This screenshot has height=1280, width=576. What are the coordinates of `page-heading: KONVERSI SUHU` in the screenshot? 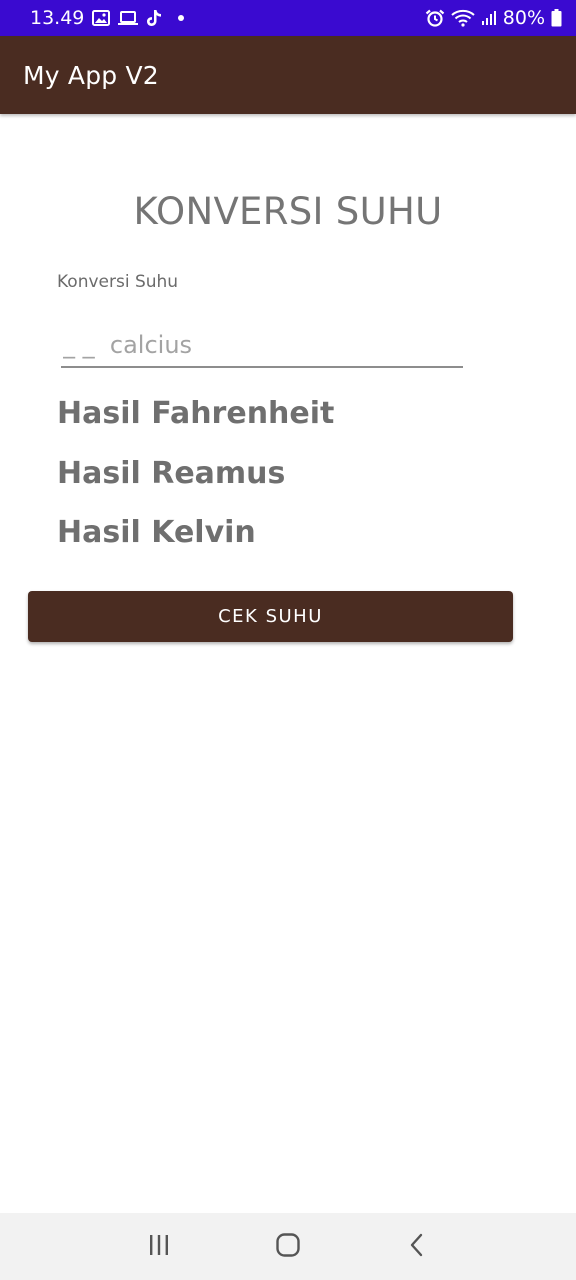 It's located at (288, 211).